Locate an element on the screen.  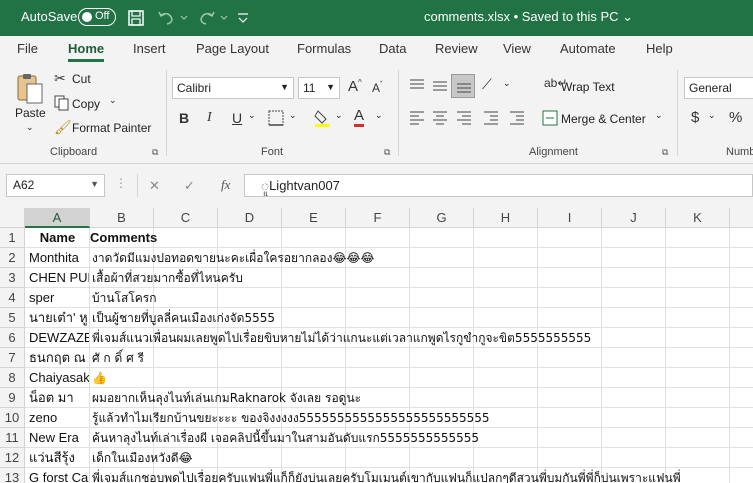
row-header: 3 is located at coordinates (12, 278).